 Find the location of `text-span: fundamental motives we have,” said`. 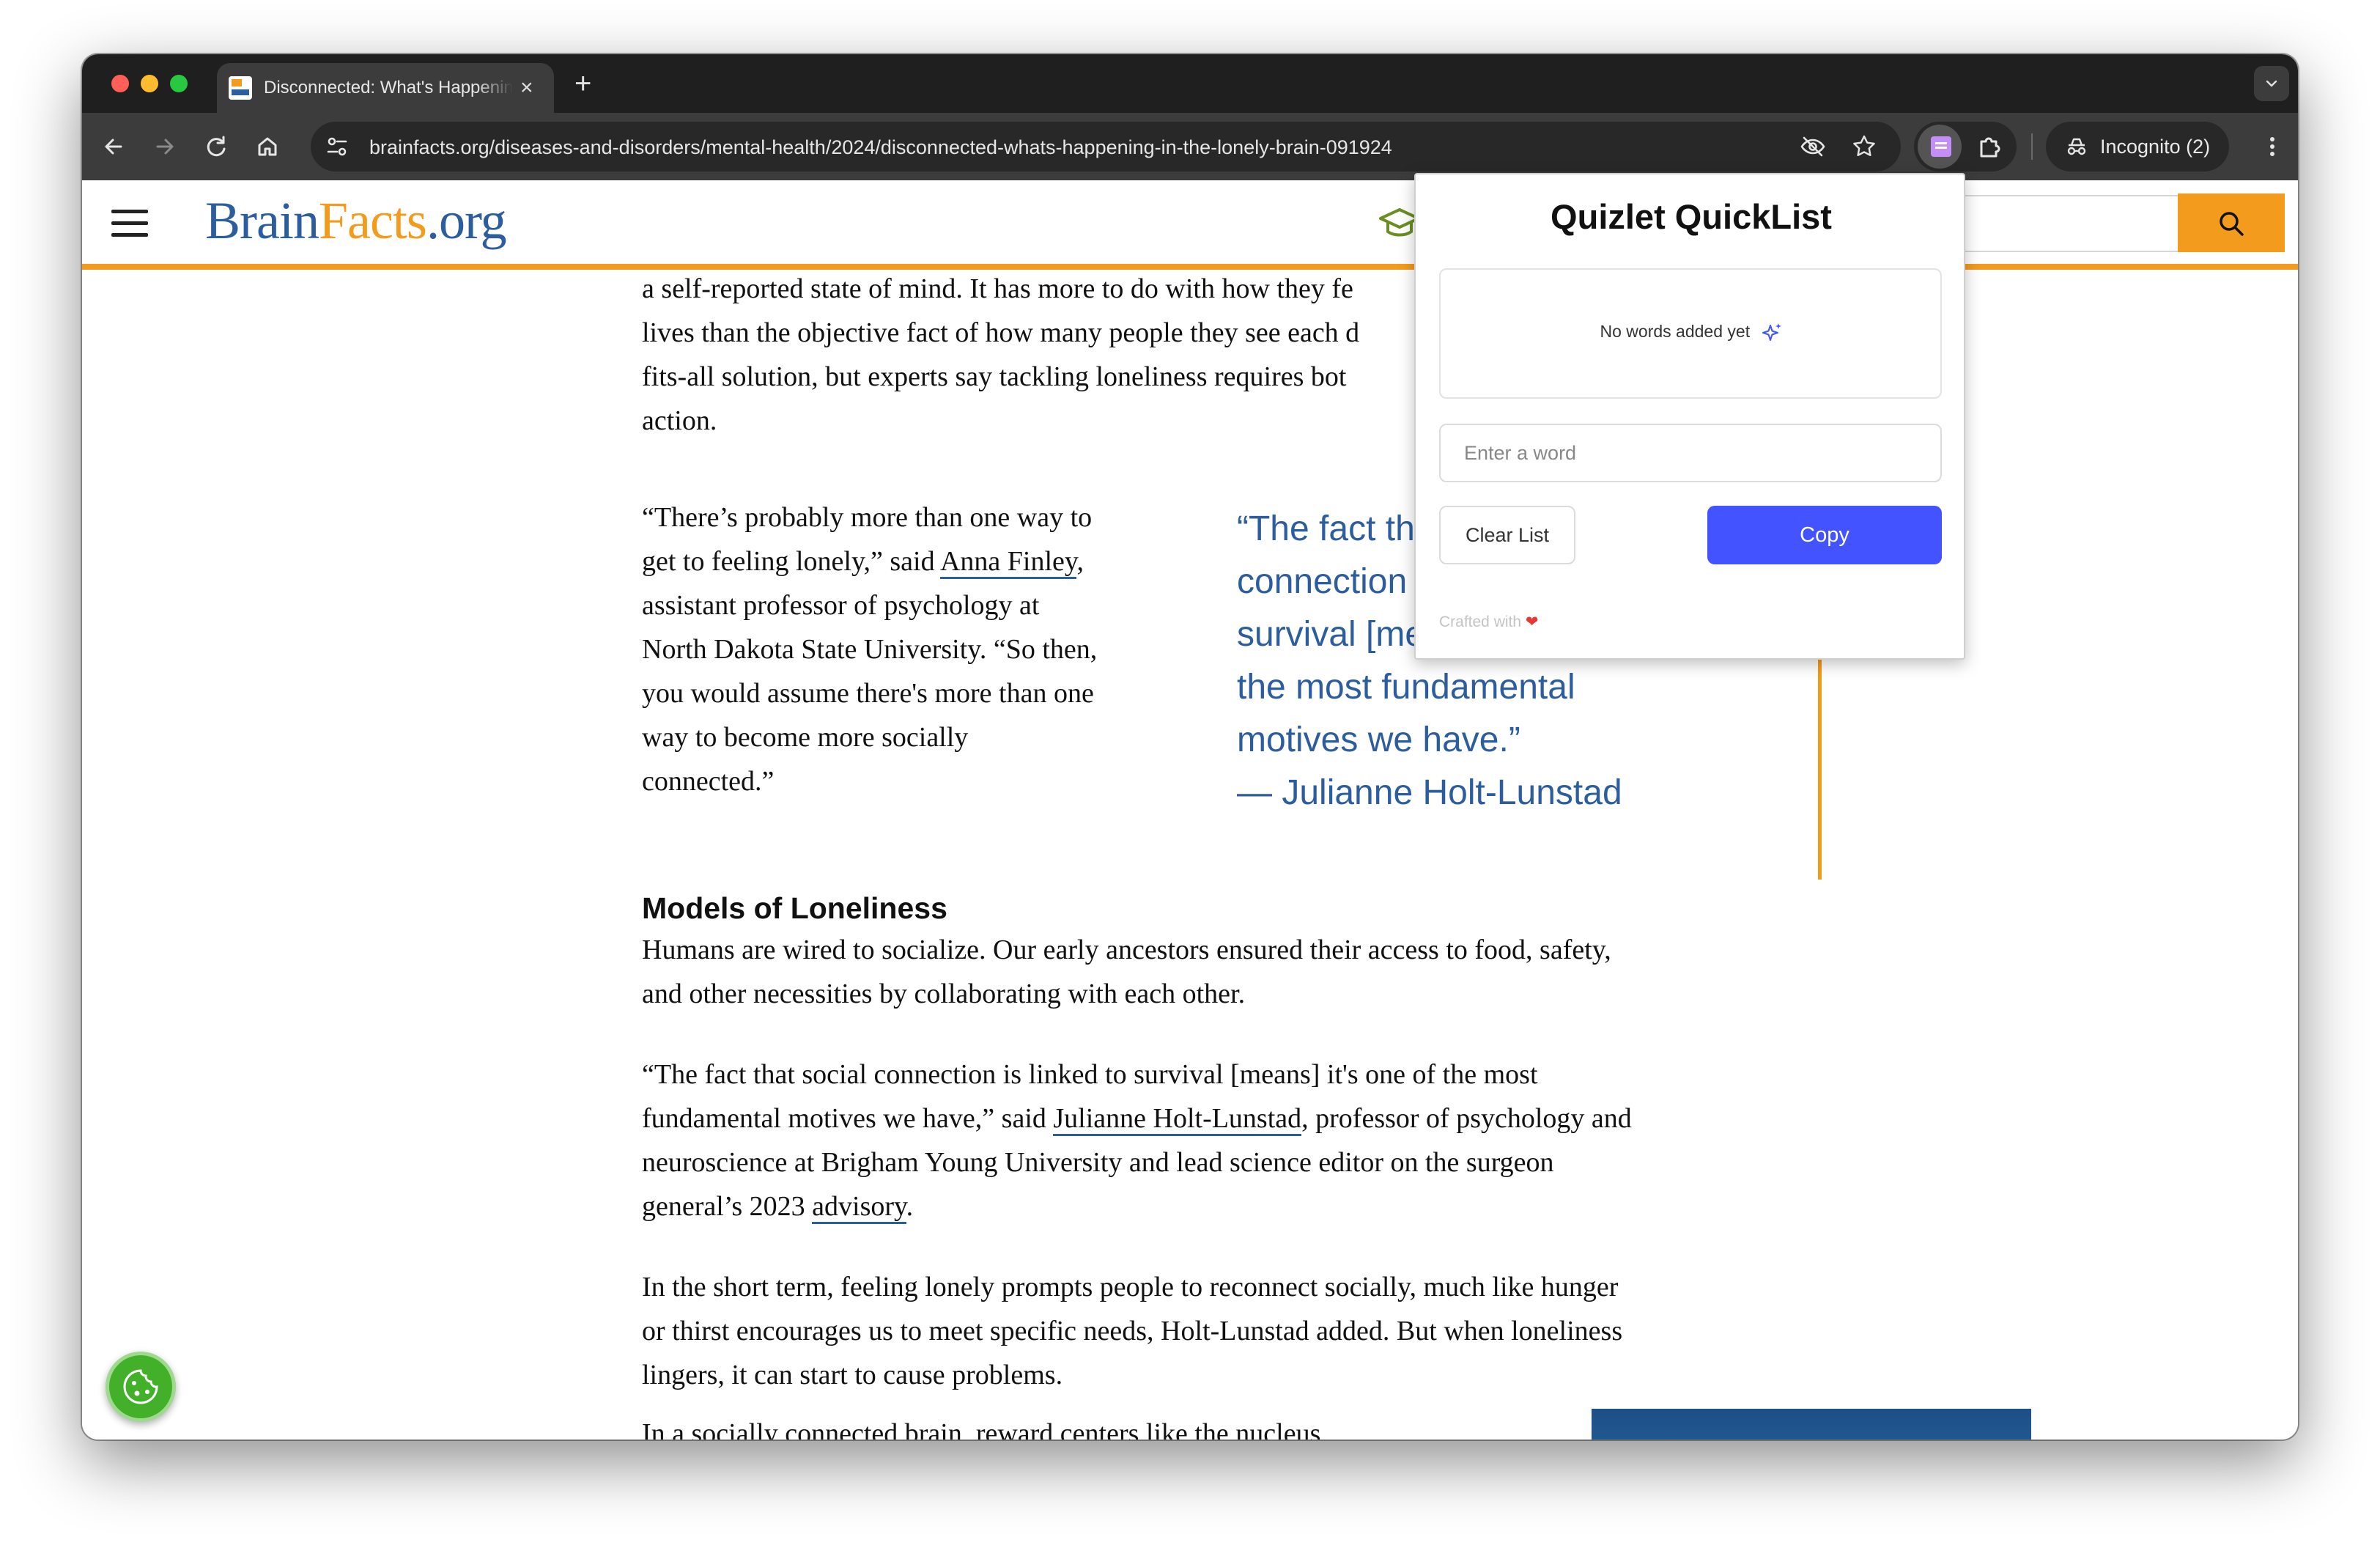

text-span: fundamental motives we have,” said is located at coordinates (848, 1118).